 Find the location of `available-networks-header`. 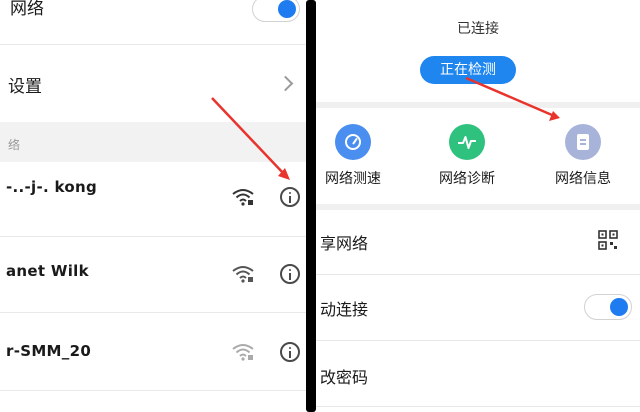

available-networks-header is located at coordinates (155, 142).